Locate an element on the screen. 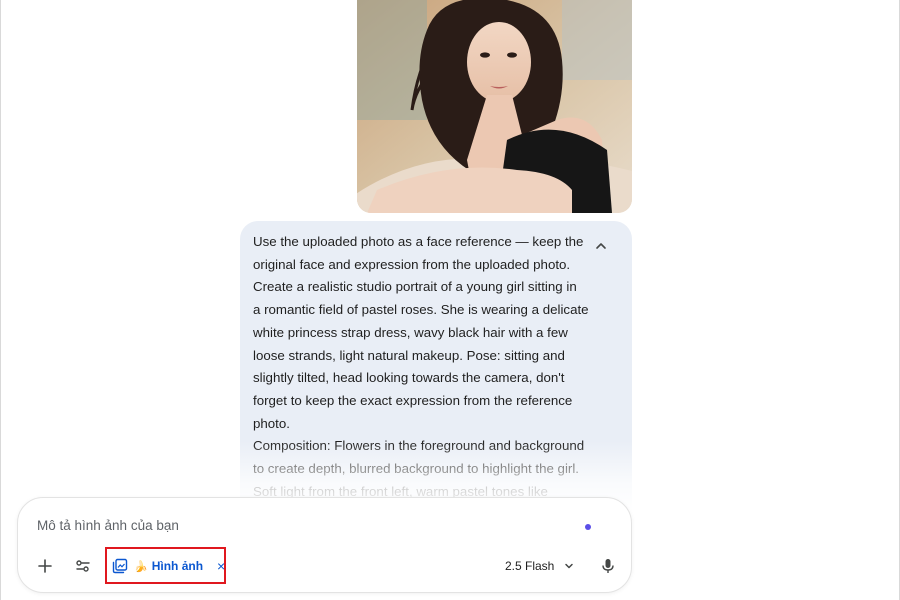  microphone-icon is located at coordinates (608, 566).